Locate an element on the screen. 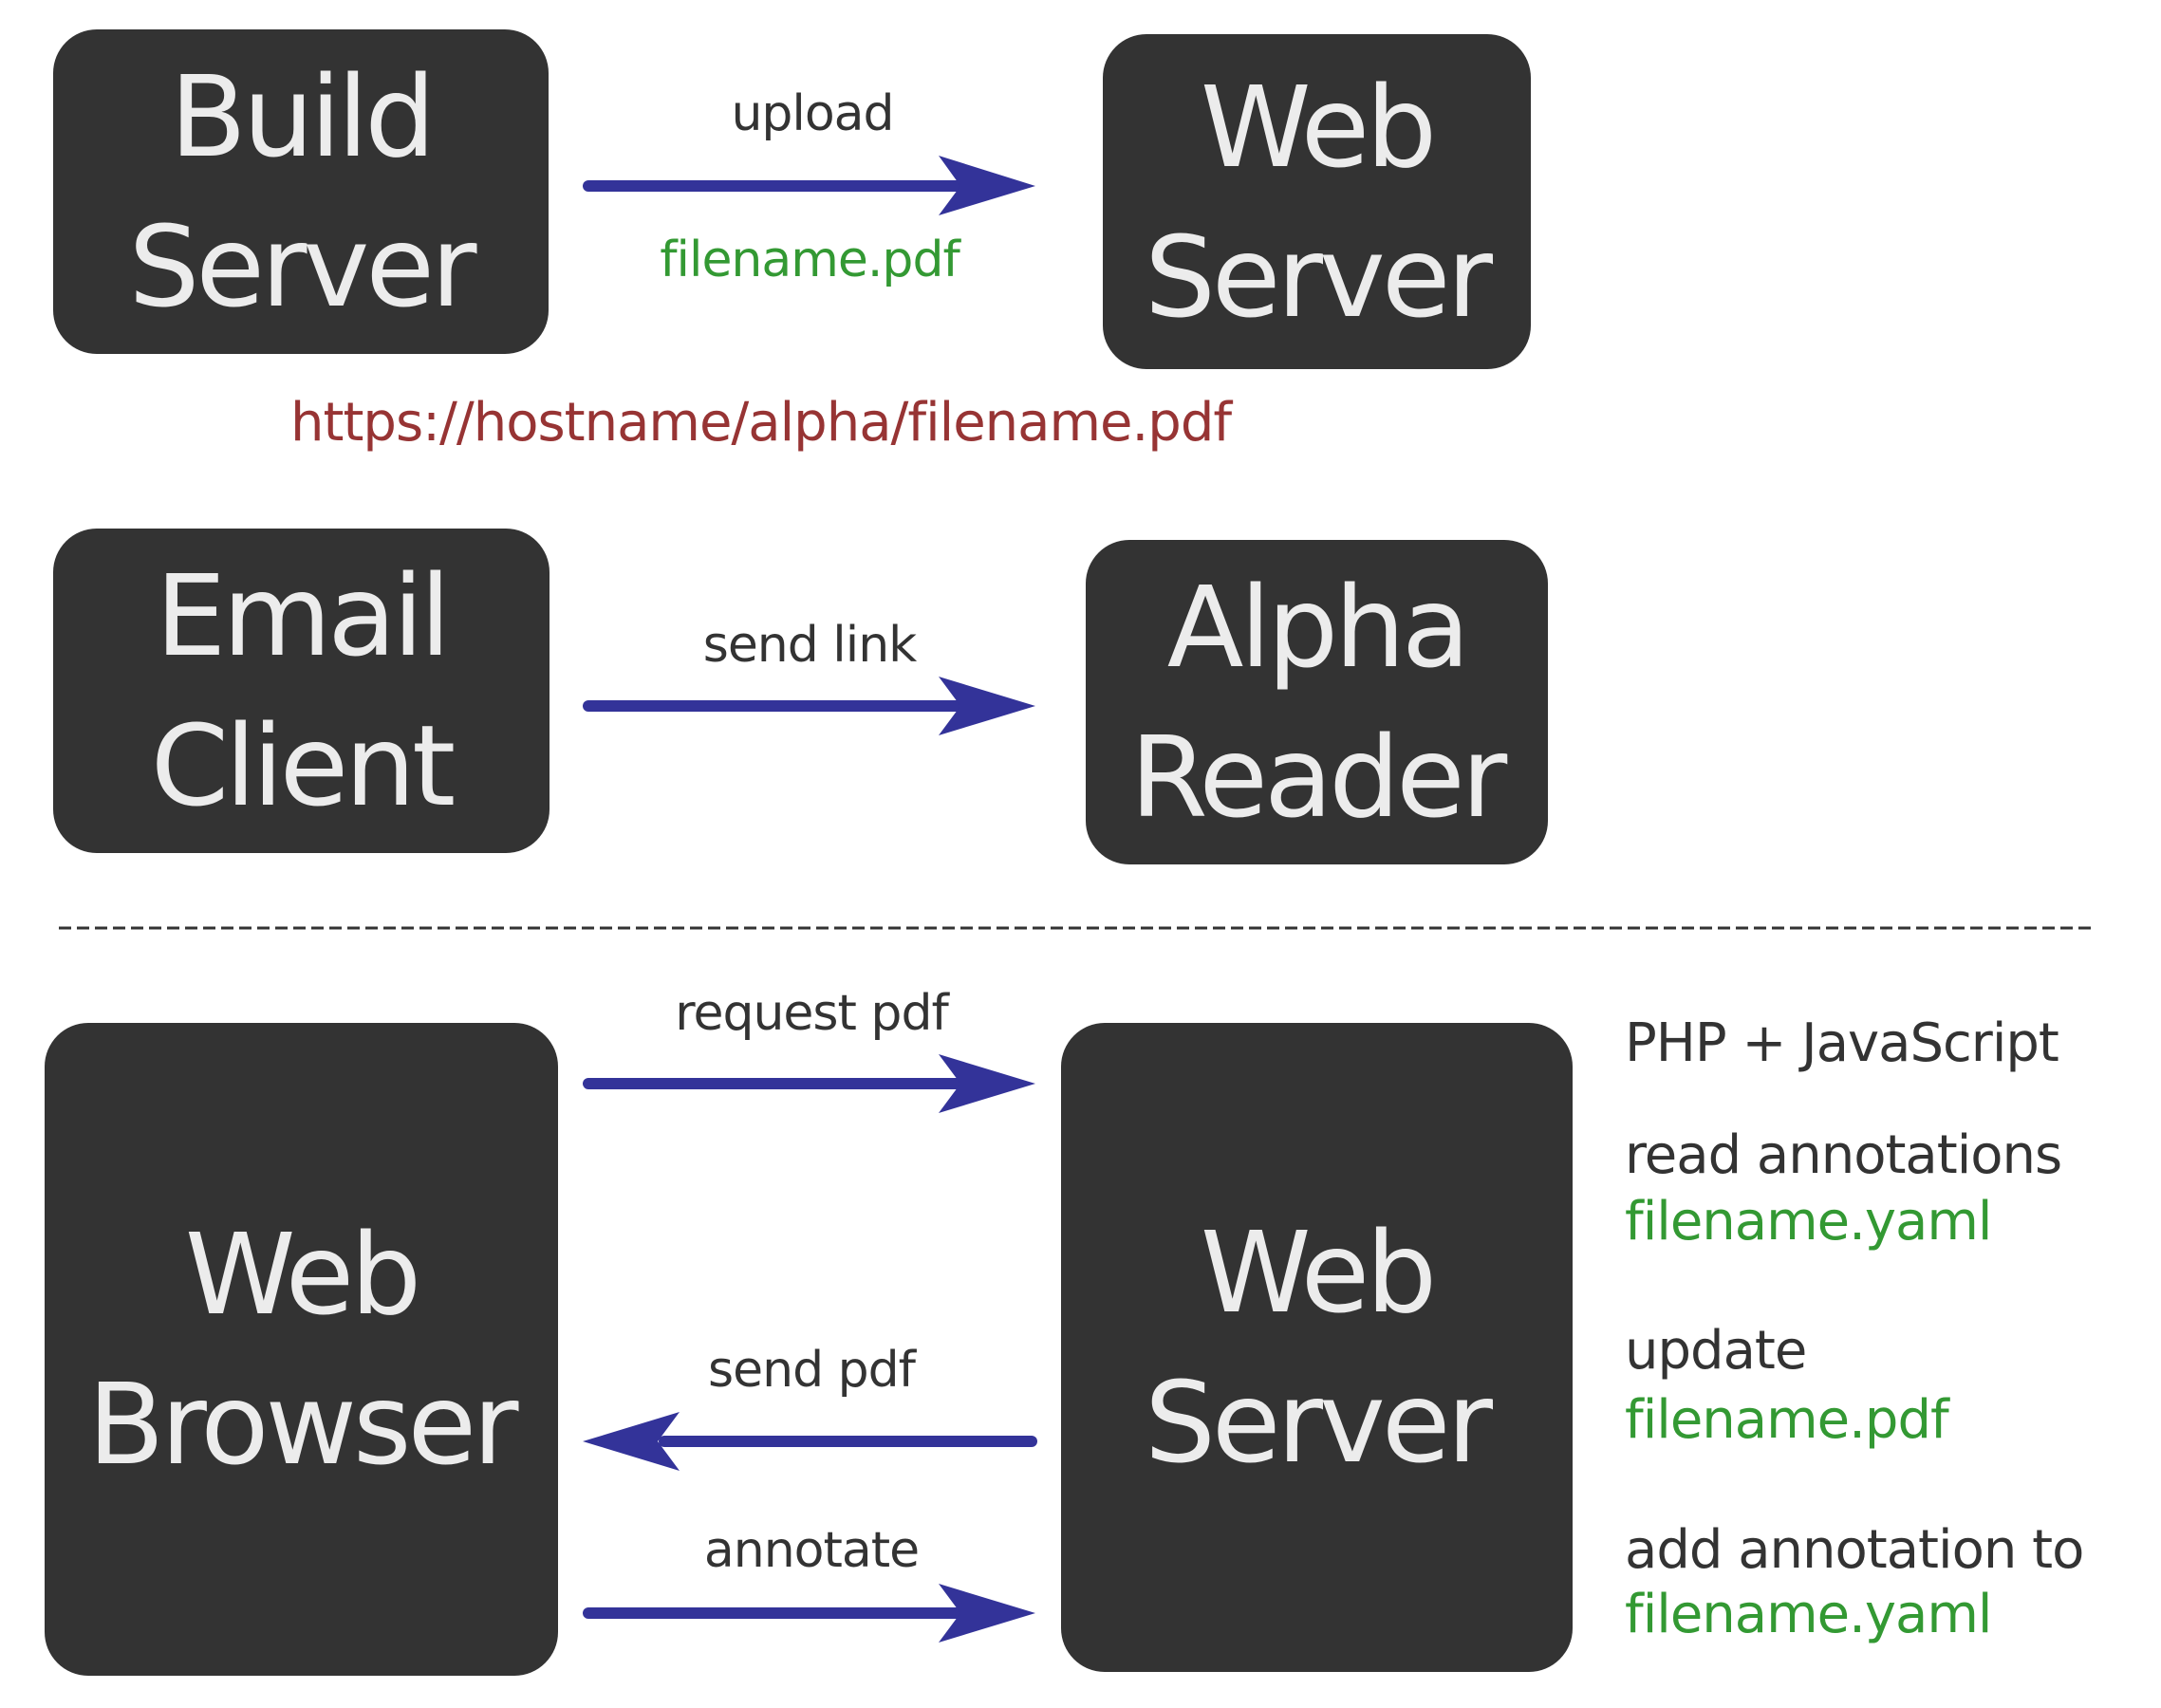 This screenshot has width=2161, height=1708. note-read-action: read annotations is located at coordinates (1843, 1155).